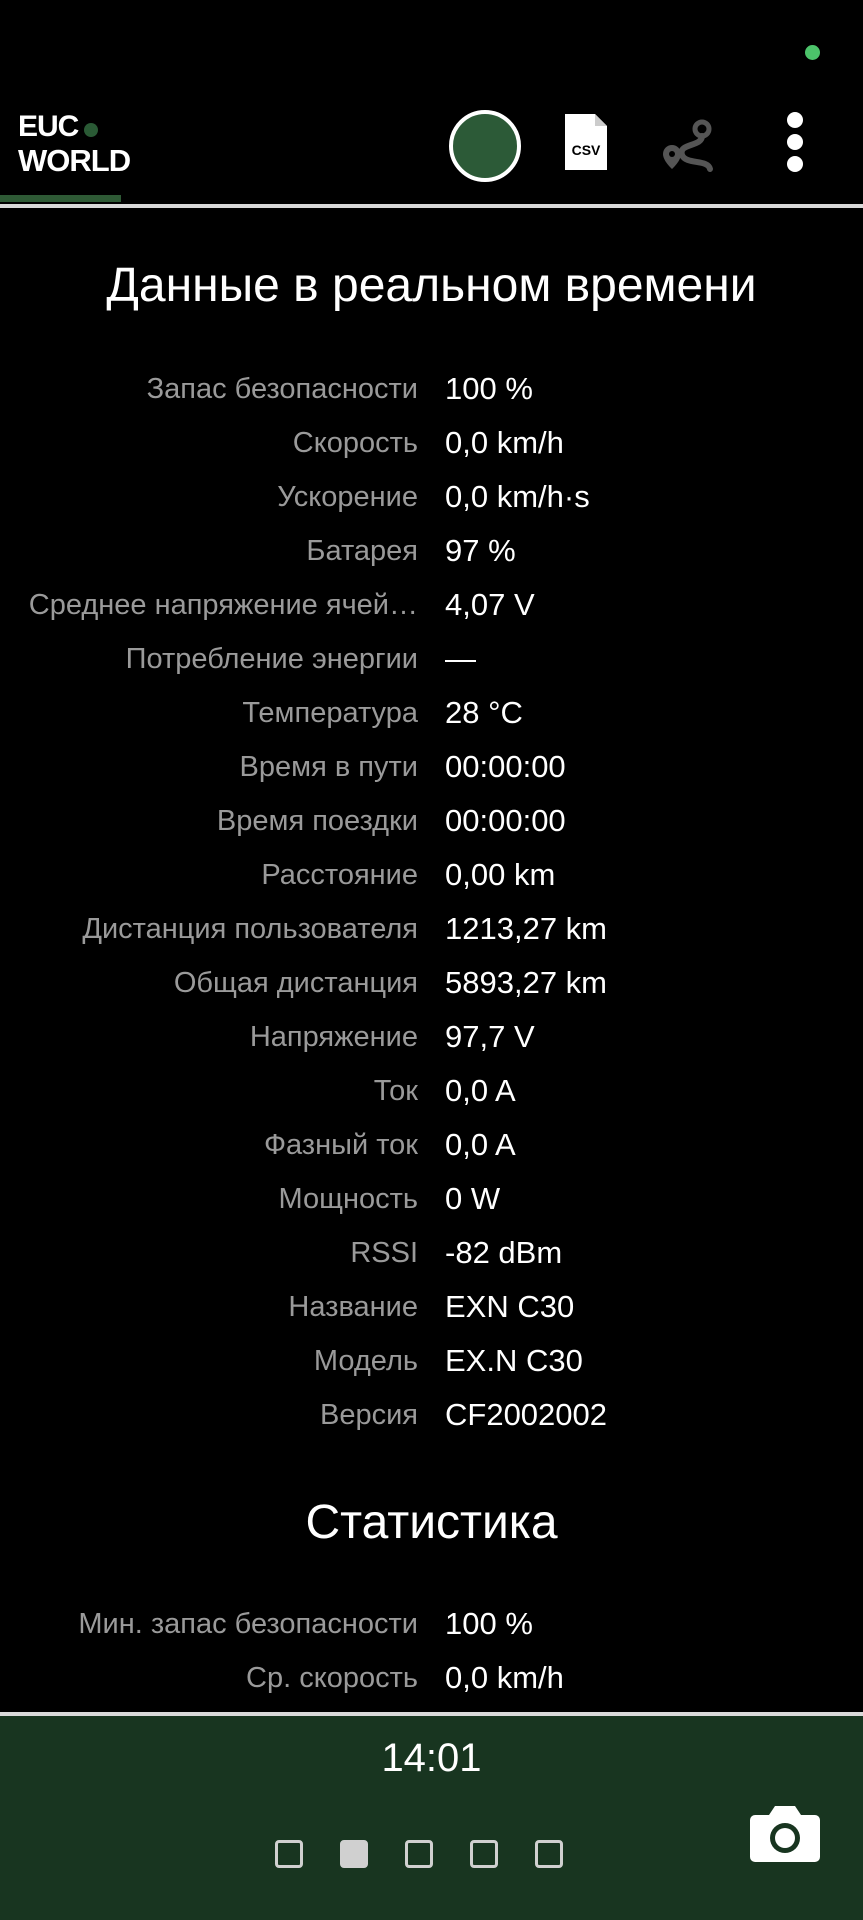 The height and width of the screenshot is (1920, 863). Describe the element at coordinates (365, 1361) in the screenshot. I see `row-label: Модель` at that location.